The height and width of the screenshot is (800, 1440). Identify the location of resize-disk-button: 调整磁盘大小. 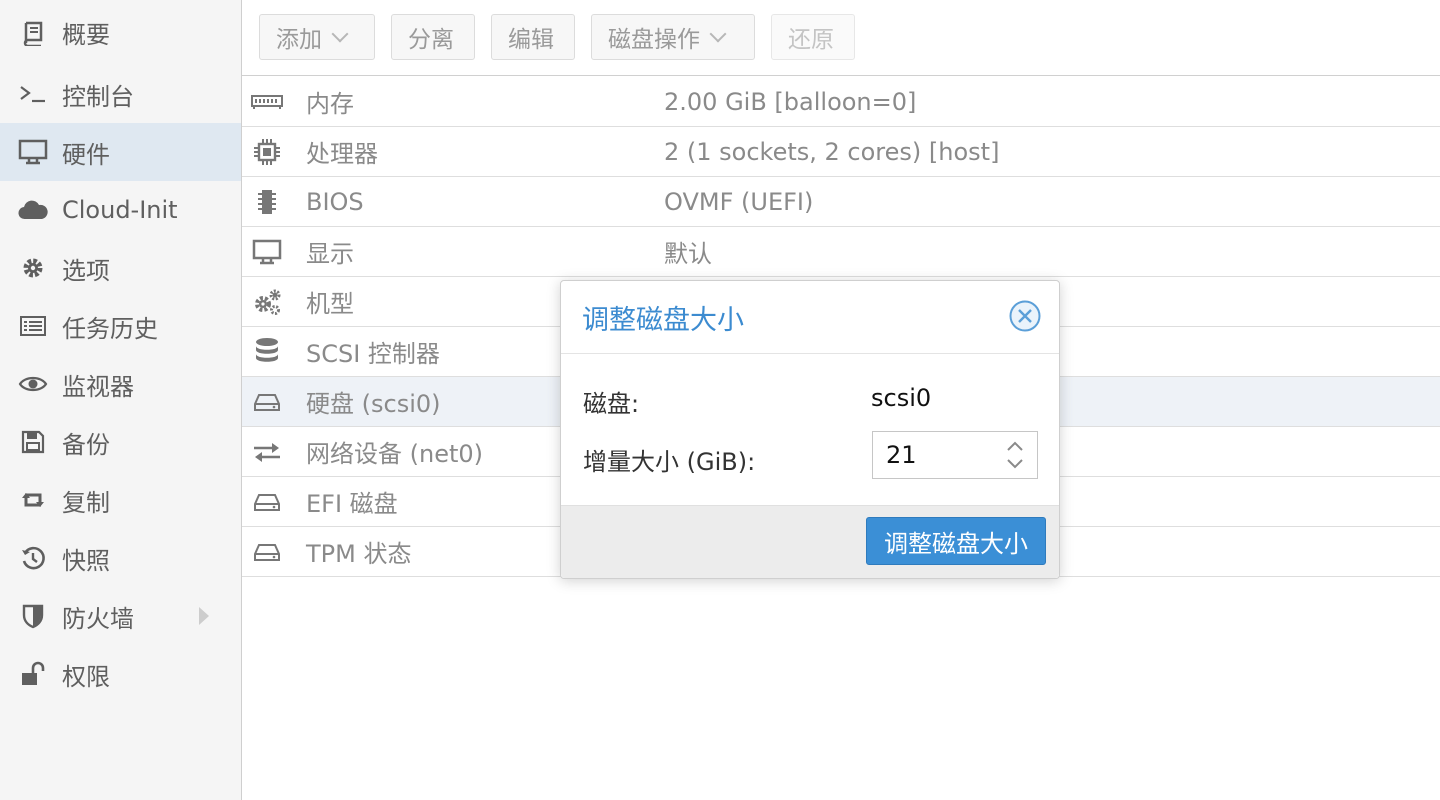
(956, 541).